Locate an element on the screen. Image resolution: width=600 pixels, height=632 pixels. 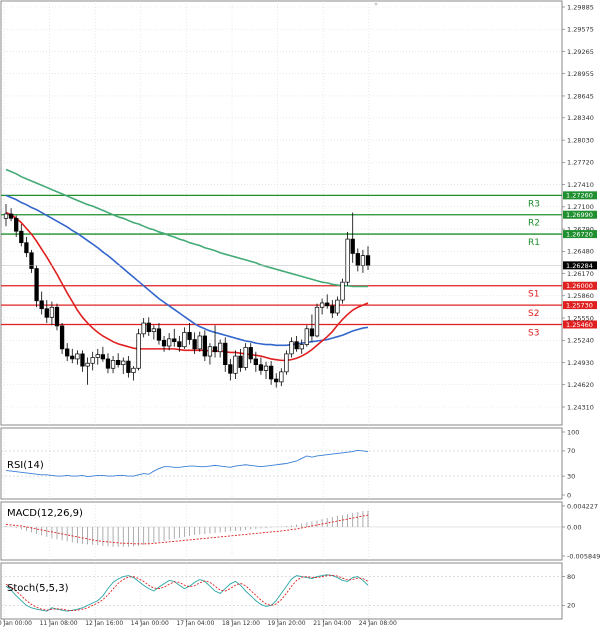
indicator-tick-label: 100 is located at coordinates (573, 432).